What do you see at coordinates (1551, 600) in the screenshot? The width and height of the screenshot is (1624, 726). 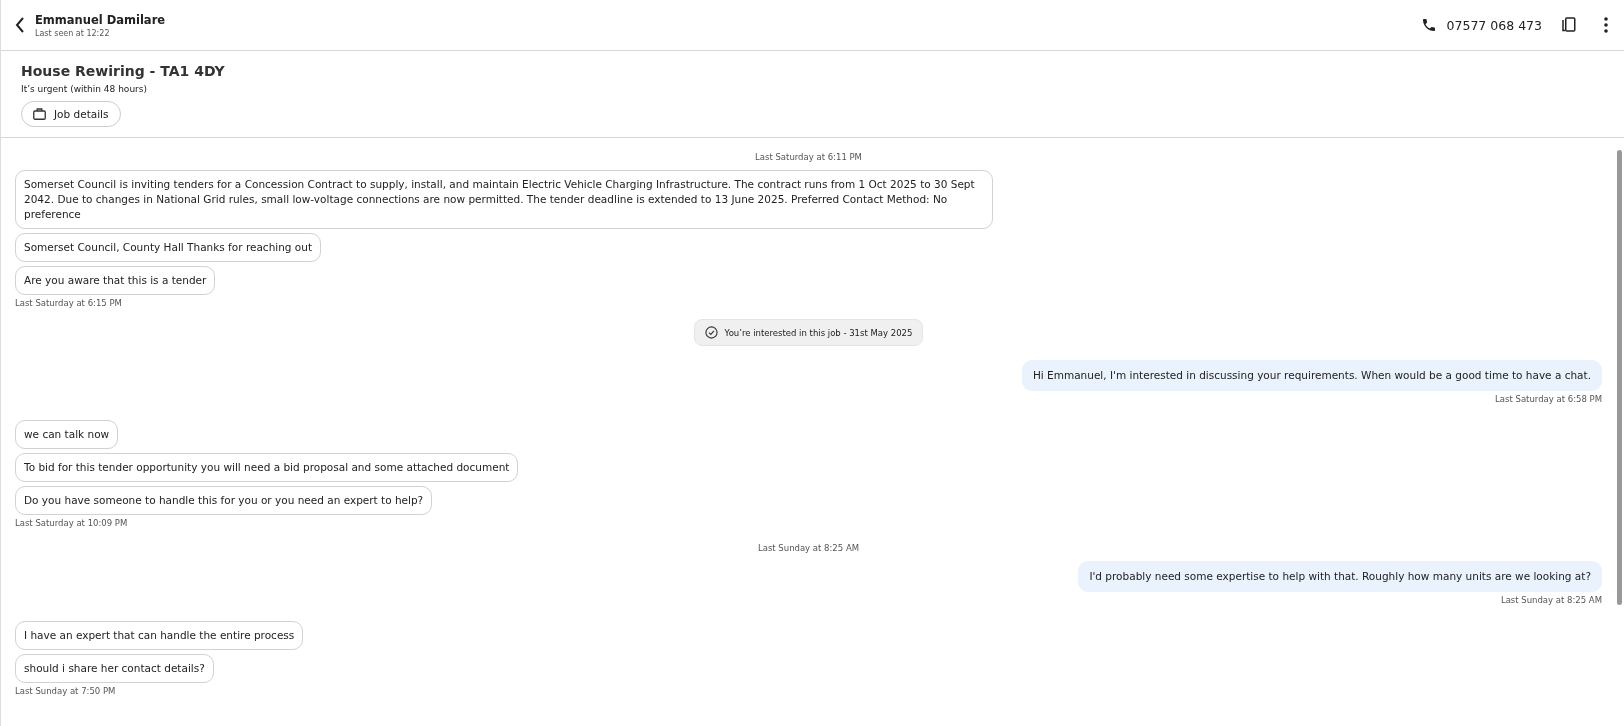 I see `message-timestamp: Last Sunday at 8:25 AM` at bounding box center [1551, 600].